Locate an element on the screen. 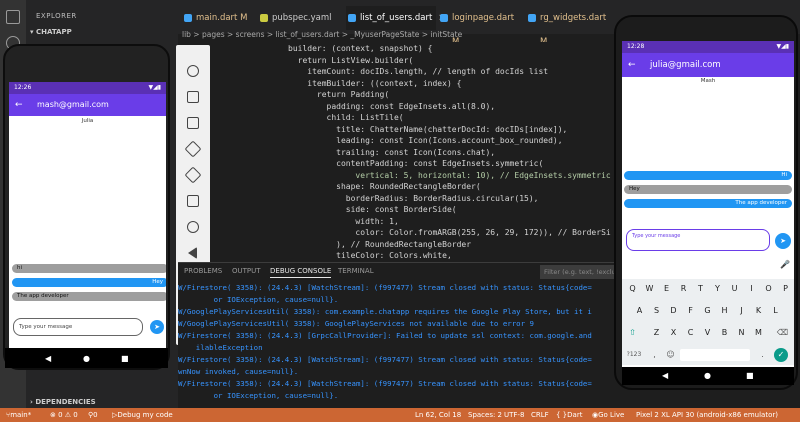 Image resolution: width=800 pixels, height=422 pixels. log-line: wnNow invoked, cause=null}. is located at coordinates (238, 371).